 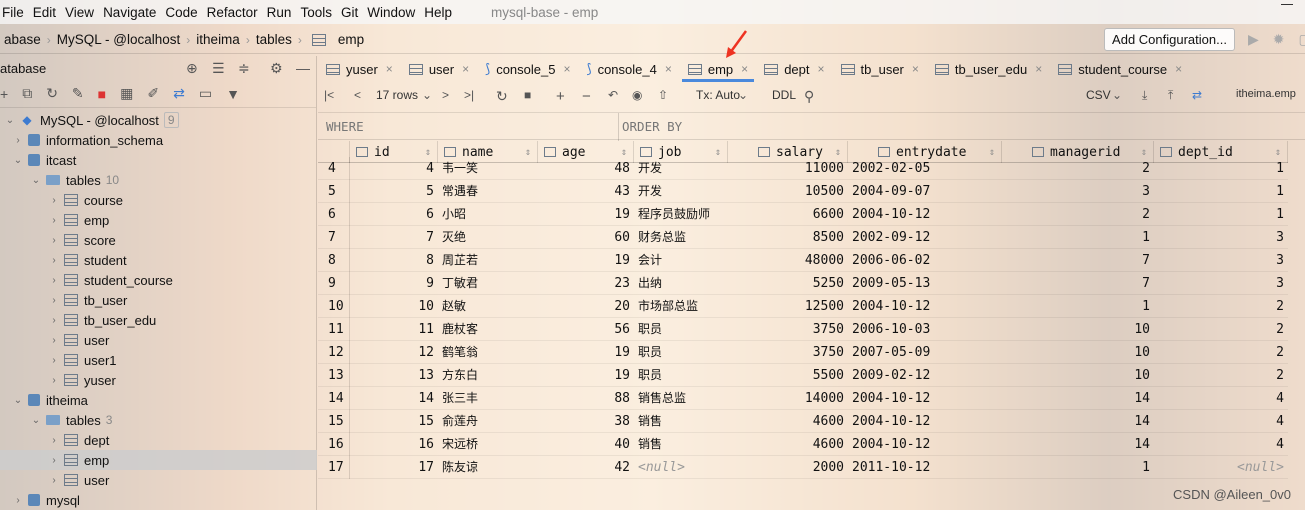 I want to click on cell-id: 15, so click(x=394, y=421).